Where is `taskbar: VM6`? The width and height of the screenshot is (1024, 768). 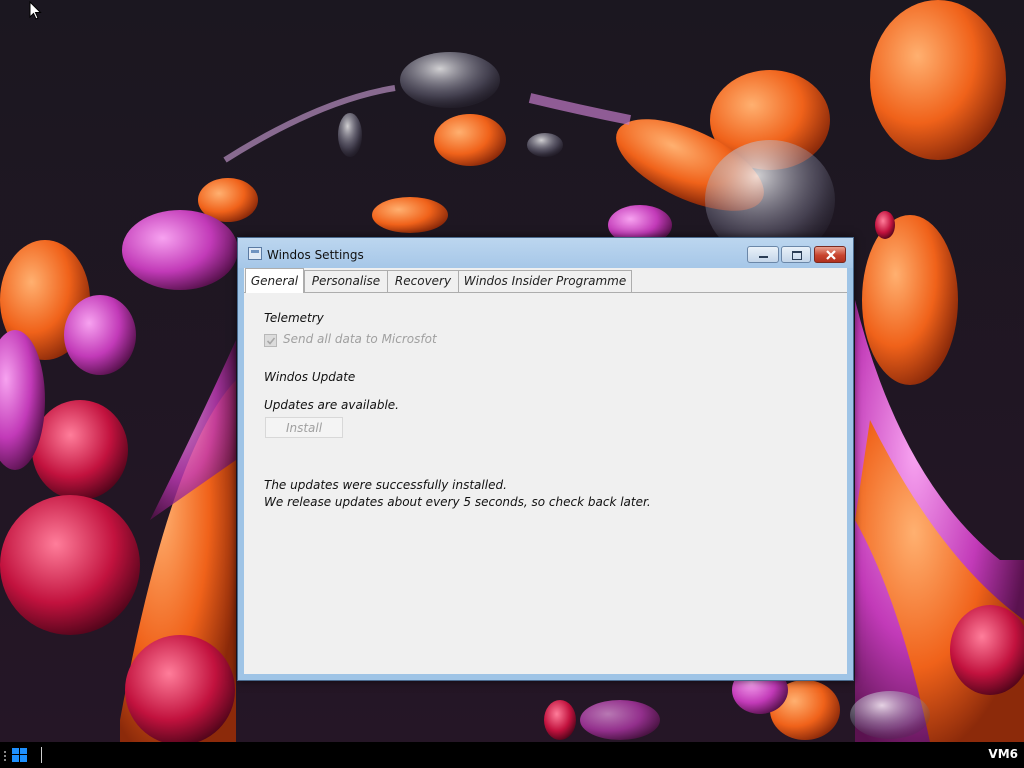 taskbar: VM6 is located at coordinates (512, 755).